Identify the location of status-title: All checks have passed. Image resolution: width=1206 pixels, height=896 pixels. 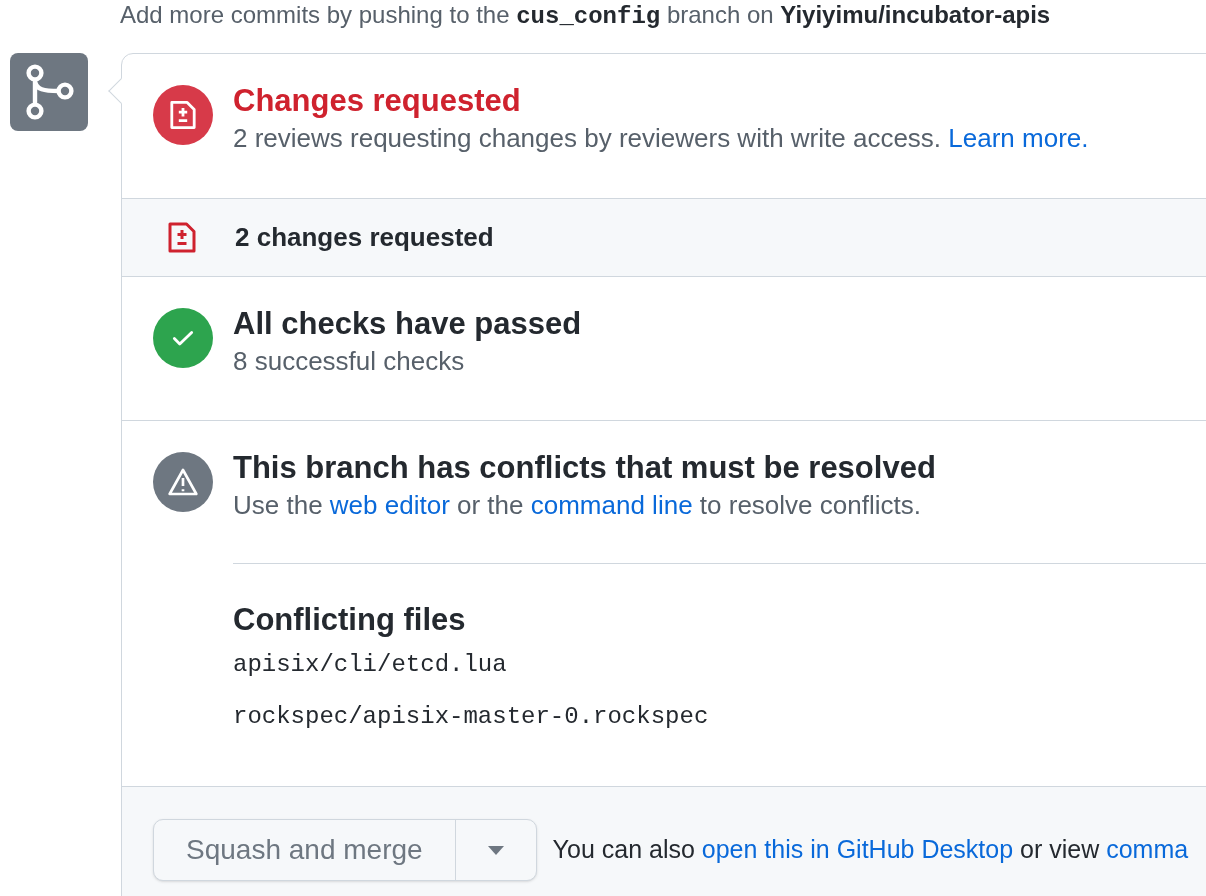
(407, 324).